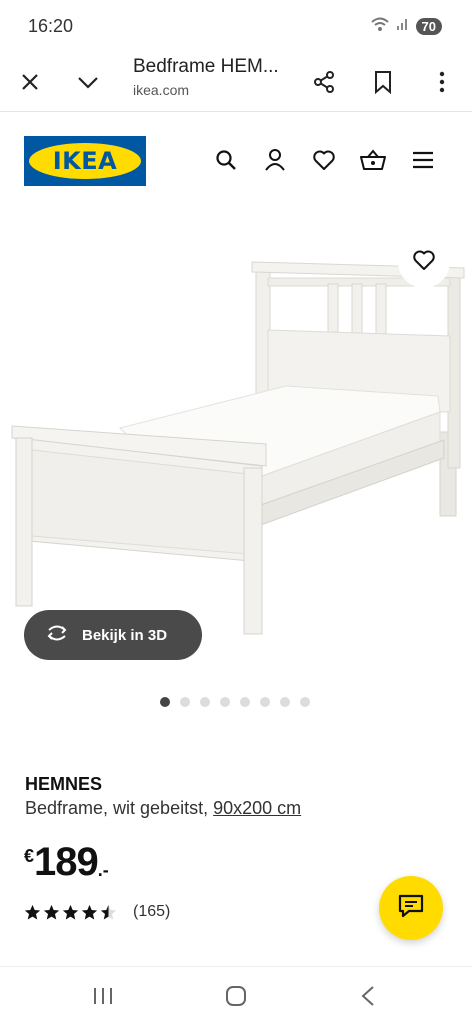 The width and height of the screenshot is (472, 1024). I want to click on rating-stars, so click(70, 912).